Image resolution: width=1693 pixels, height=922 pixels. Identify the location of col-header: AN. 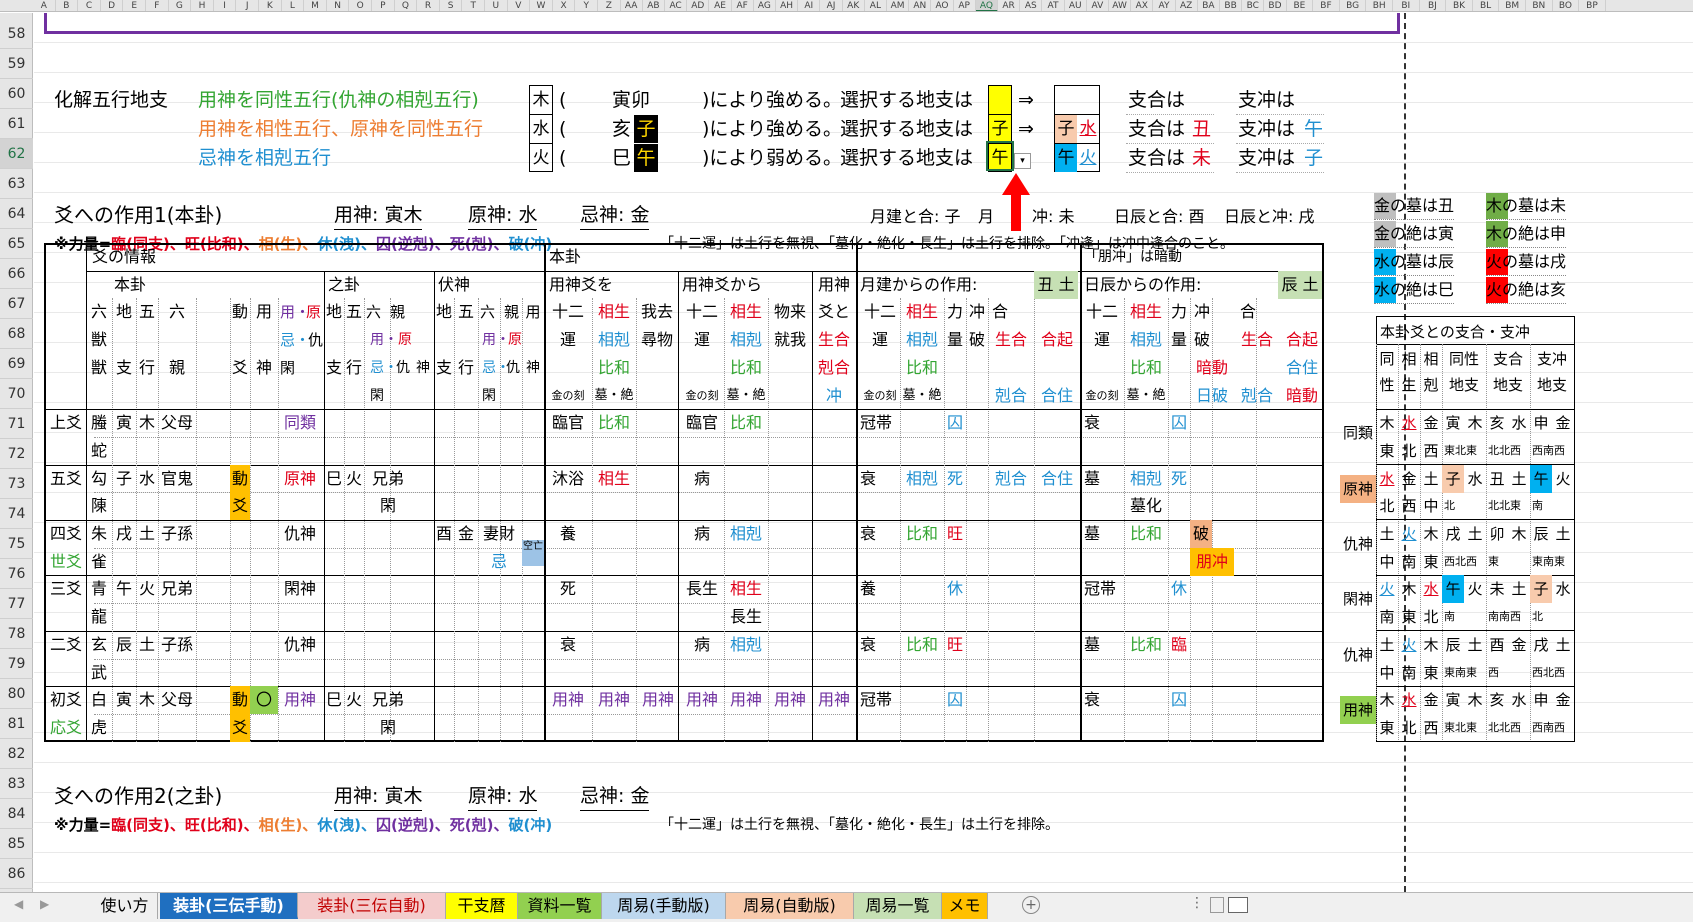
(920, 5).